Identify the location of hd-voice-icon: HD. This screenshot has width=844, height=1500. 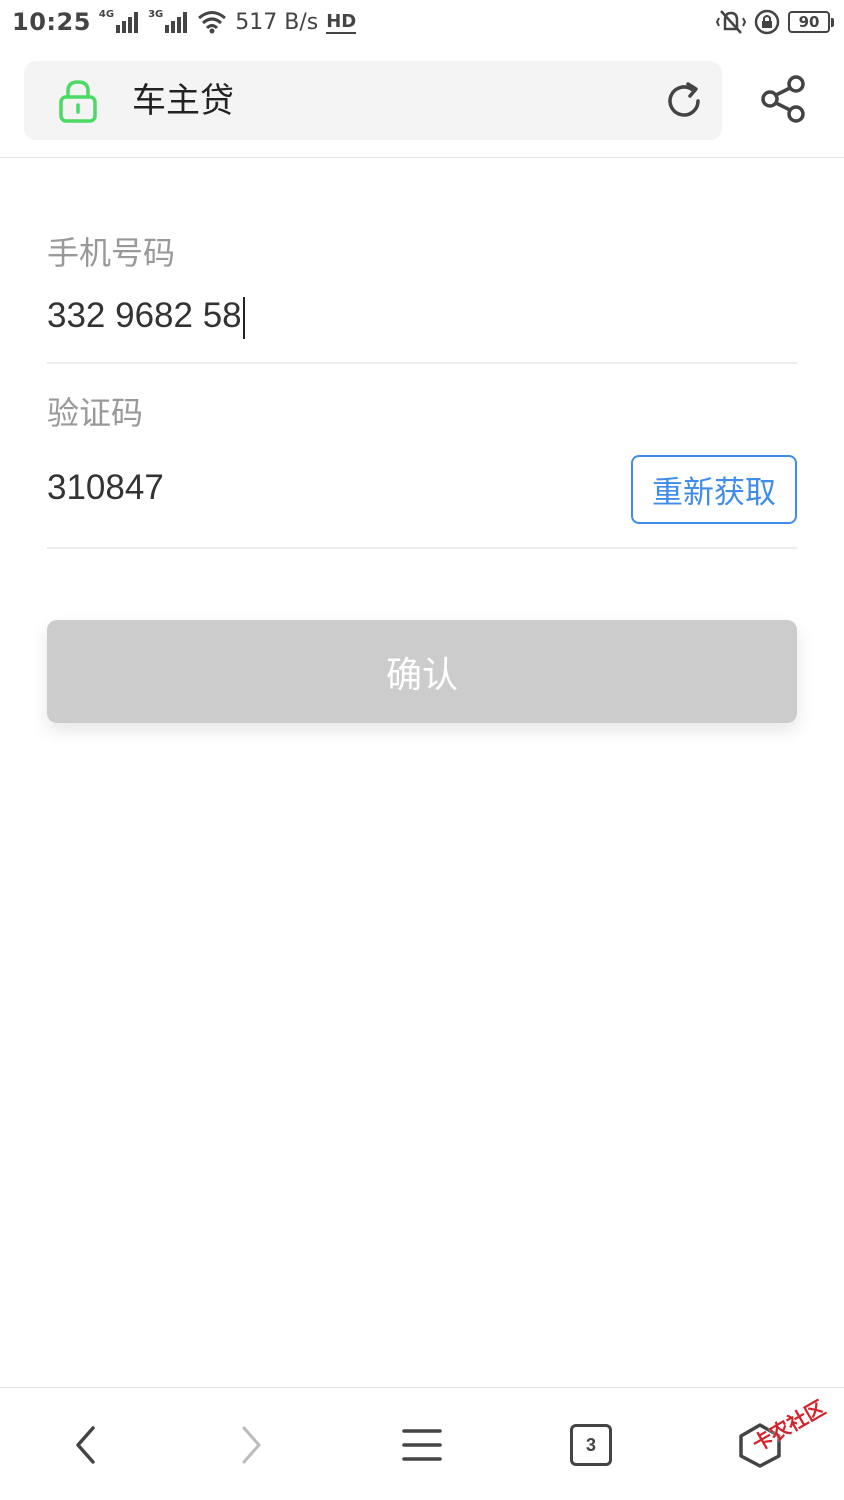
(341, 22).